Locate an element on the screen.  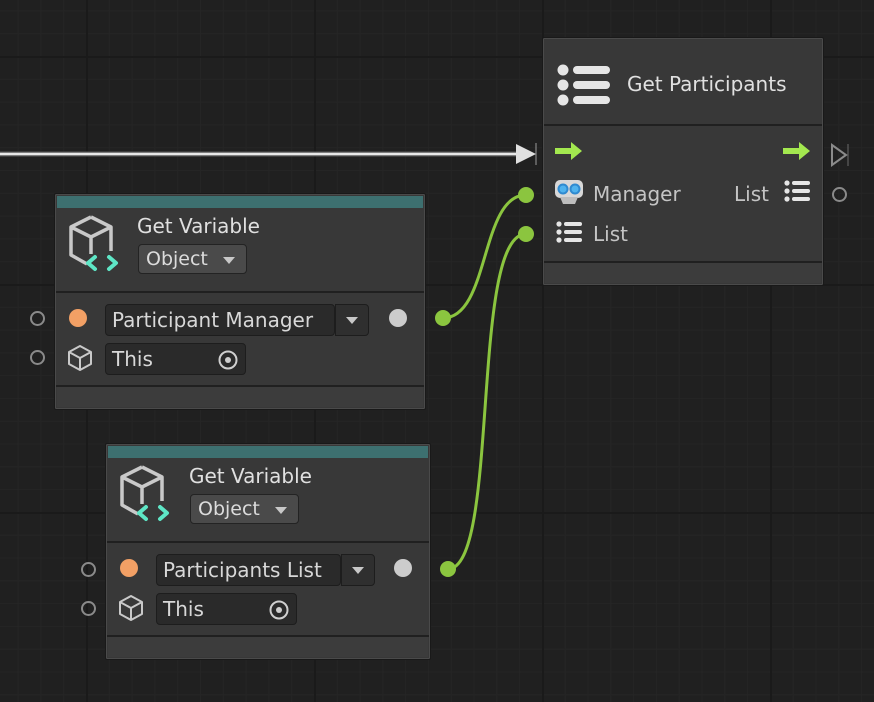
variable-name-value: Participant Manager is located at coordinates (213, 320).